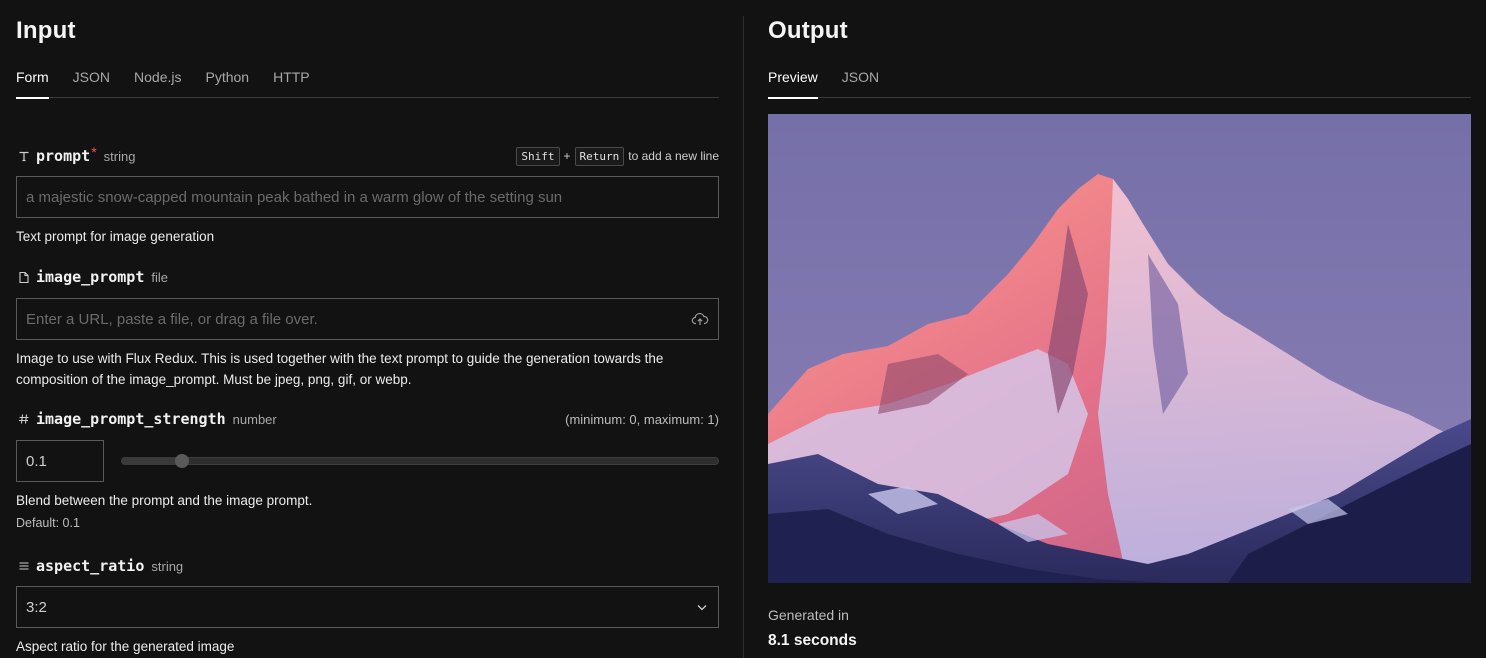 Image resolution: width=1486 pixels, height=658 pixels. What do you see at coordinates (793, 83) in the screenshot?
I see `tab-preview: Preview` at bounding box center [793, 83].